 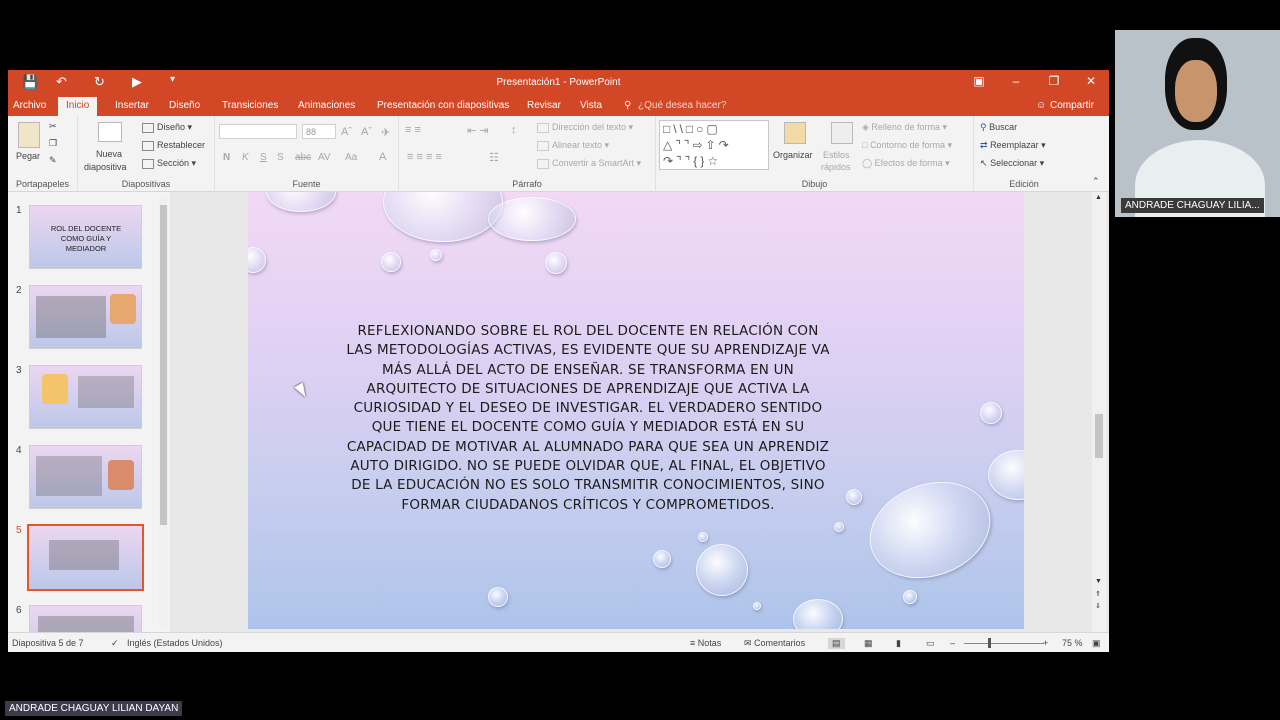 I want to click on thumbnail-scrollbar, so click(x=163, y=412).